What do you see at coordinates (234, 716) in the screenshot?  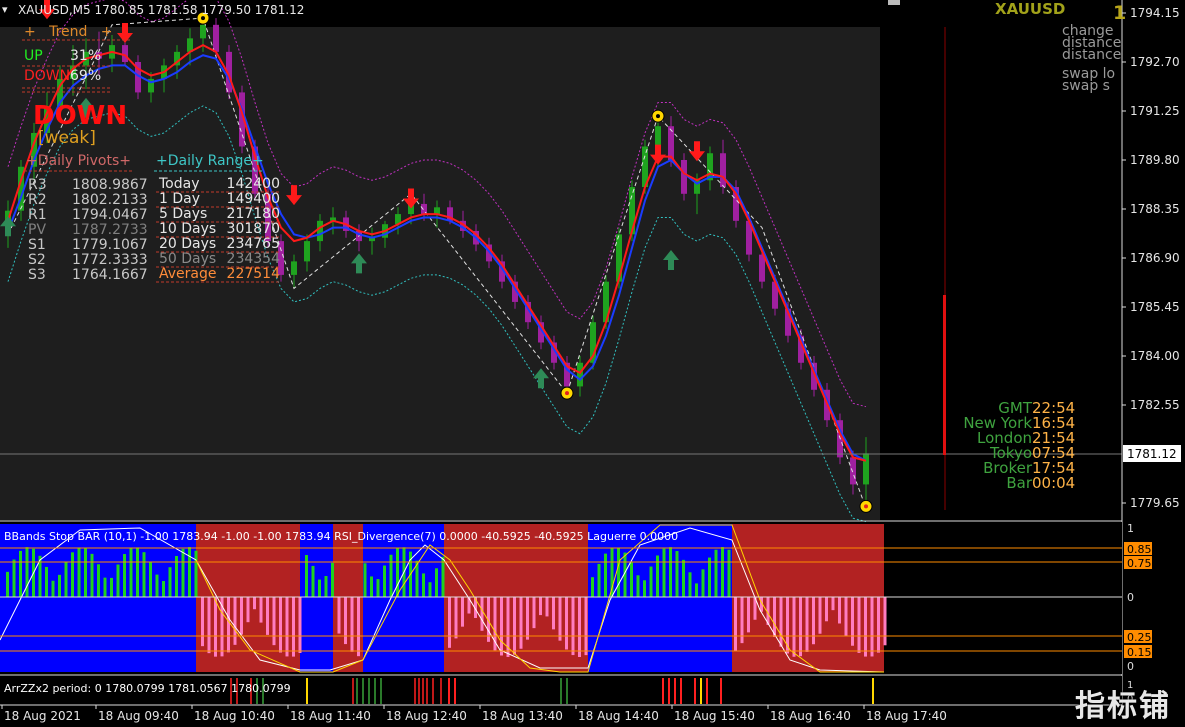 I see `time-tick-label: 18 Aug 10:40` at bounding box center [234, 716].